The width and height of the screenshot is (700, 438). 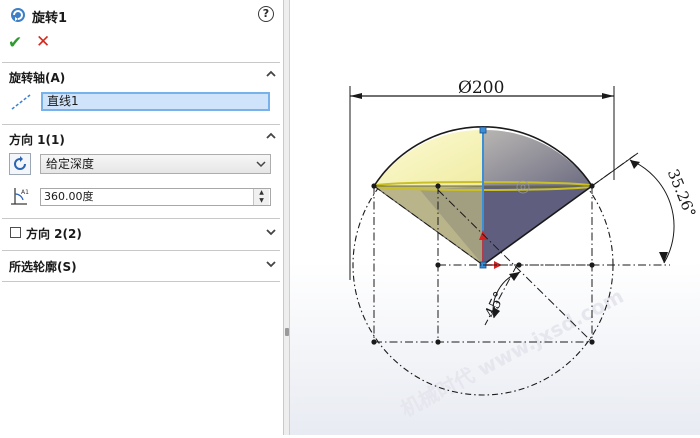 What do you see at coordinates (25, 192) in the screenshot?
I see `svg-text: A1` at bounding box center [25, 192].